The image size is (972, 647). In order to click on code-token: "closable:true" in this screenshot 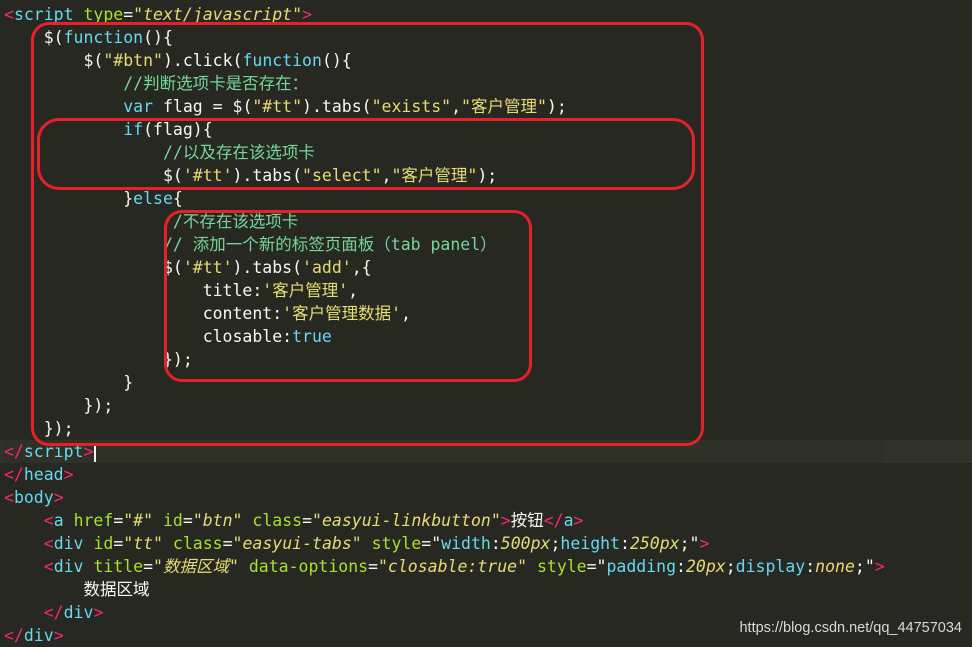, I will do `click(453, 566)`.